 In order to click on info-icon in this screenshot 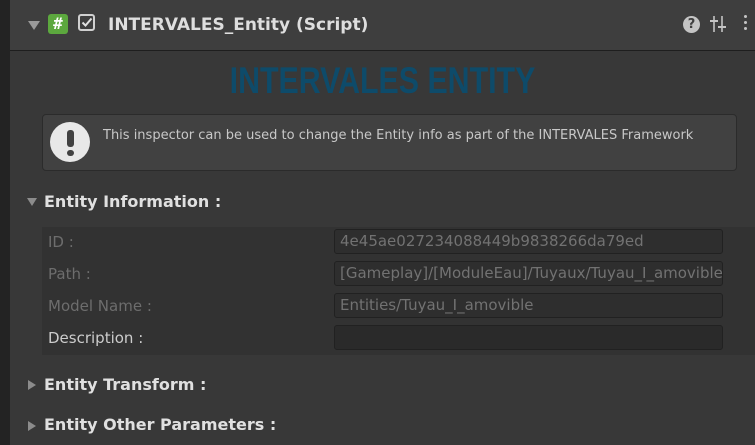, I will do `click(70, 142)`.